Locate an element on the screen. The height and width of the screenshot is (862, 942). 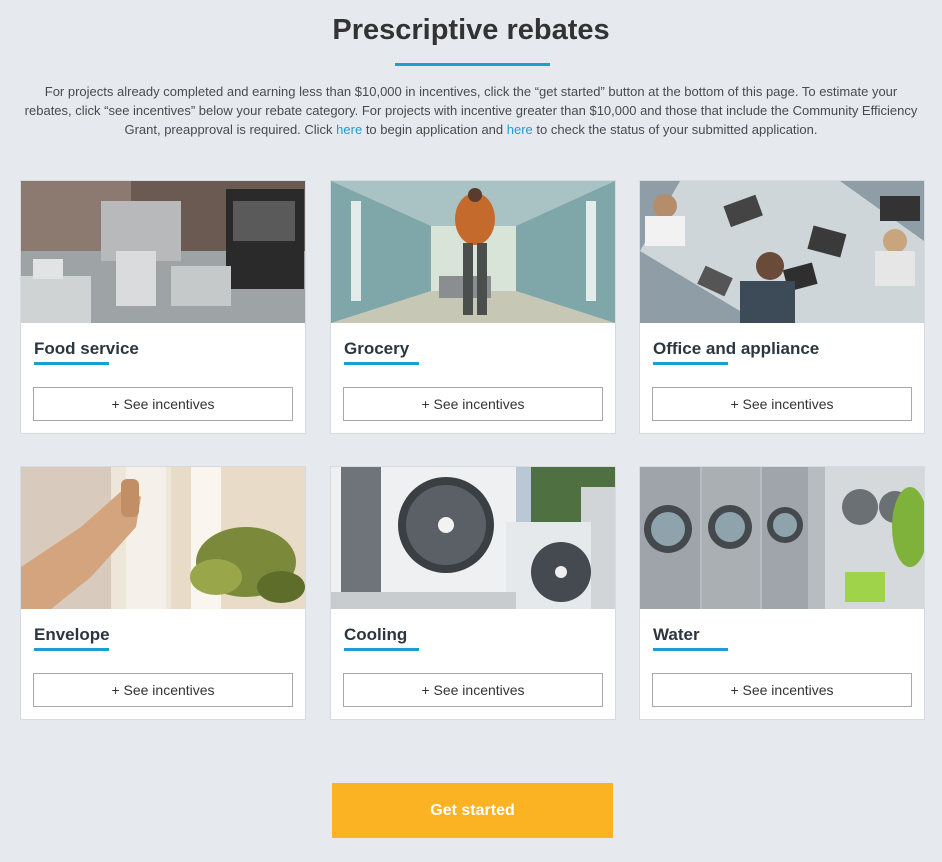
get-started-button: Get started is located at coordinates (472, 810).